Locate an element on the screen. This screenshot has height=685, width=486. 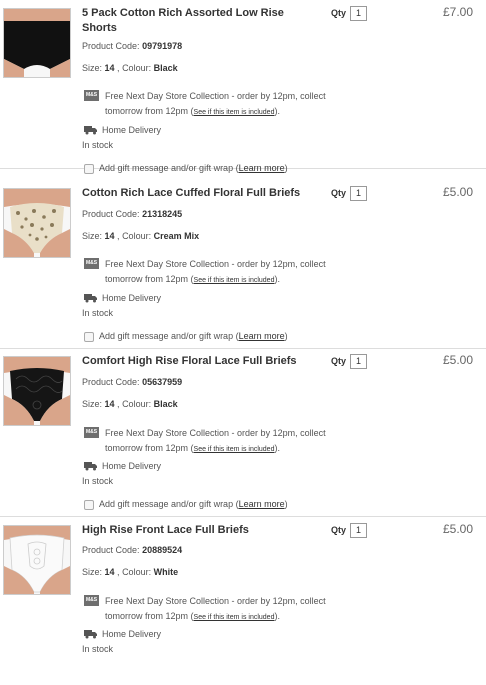
colour-value: Black is located at coordinates (165, 68).